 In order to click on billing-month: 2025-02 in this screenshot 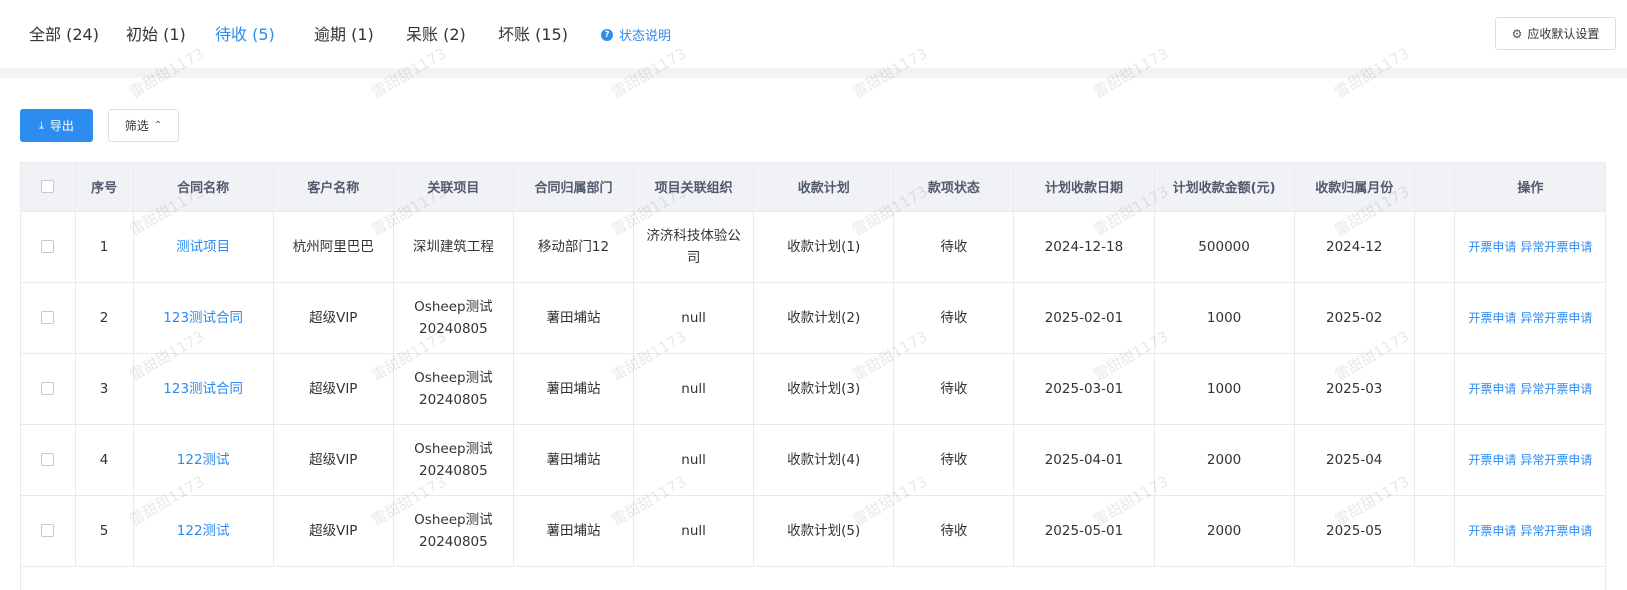, I will do `click(1354, 318)`.